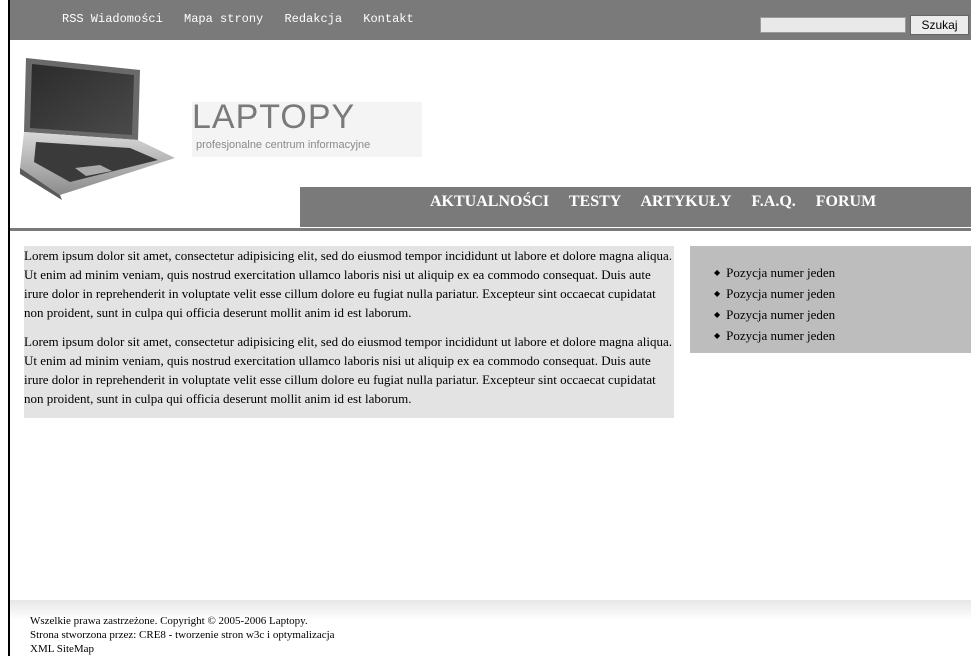 The height and width of the screenshot is (656, 971). I want to click on editorial-link: Redakcja, so click(313, 19).